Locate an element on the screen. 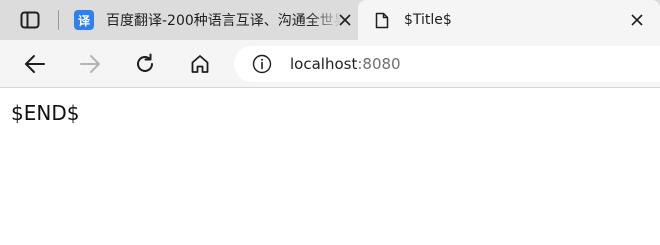  address-bar: localhost:8080 is located at coordinates (447, 64).